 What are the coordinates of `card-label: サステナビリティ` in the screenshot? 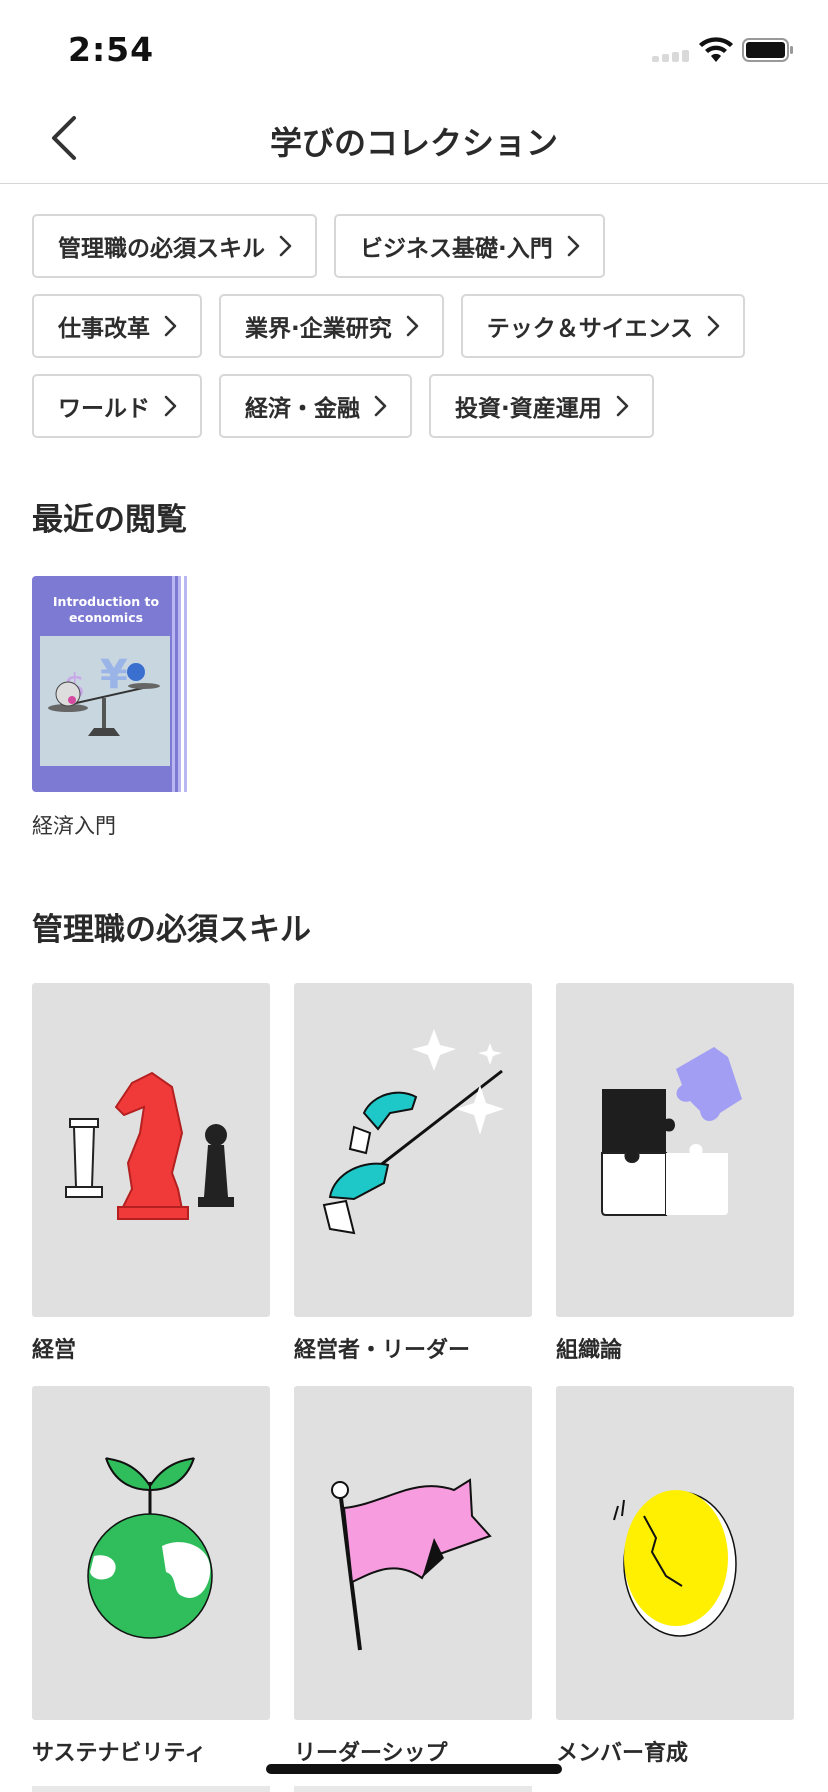 It's located at (119, 1753).